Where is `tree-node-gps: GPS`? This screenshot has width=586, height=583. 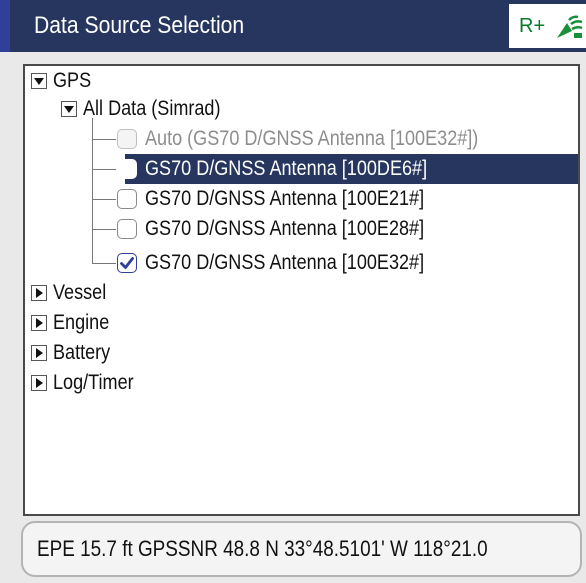
tree-node-gps: GPS is located at coordinates (63, 81).